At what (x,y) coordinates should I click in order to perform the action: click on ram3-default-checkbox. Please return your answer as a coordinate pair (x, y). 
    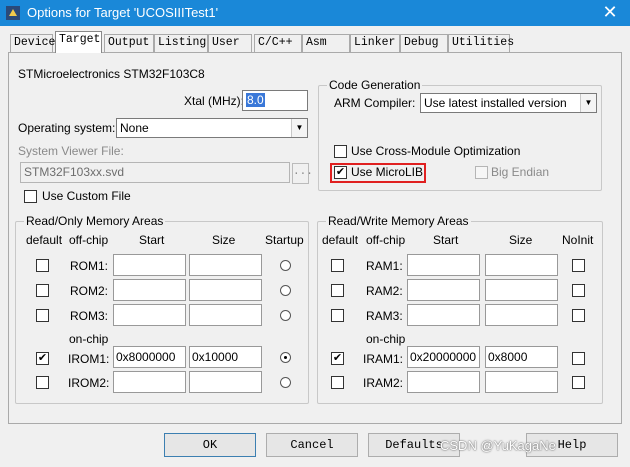
    Looking at the image, I should click on (337, 315).